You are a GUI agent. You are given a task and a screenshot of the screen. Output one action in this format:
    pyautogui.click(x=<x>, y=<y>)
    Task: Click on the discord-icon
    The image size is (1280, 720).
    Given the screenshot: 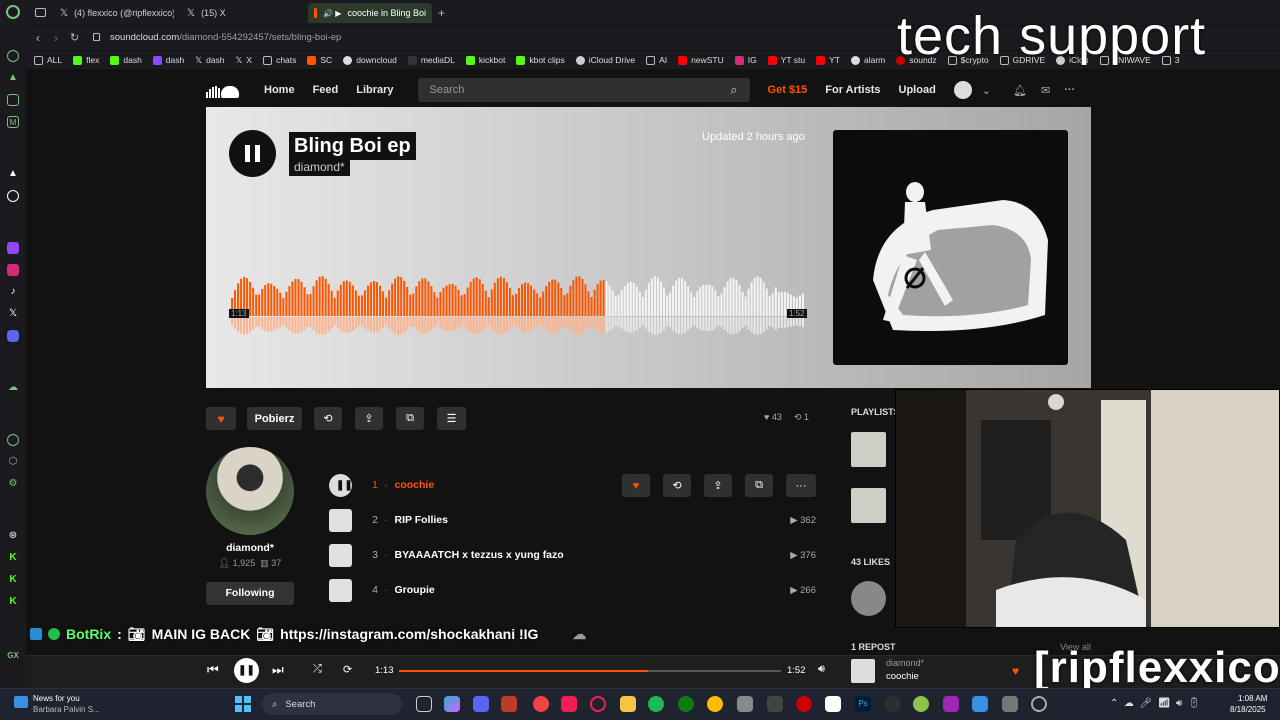 What is the action you would take?
    pyautogui.click(x=13, y=336)
    